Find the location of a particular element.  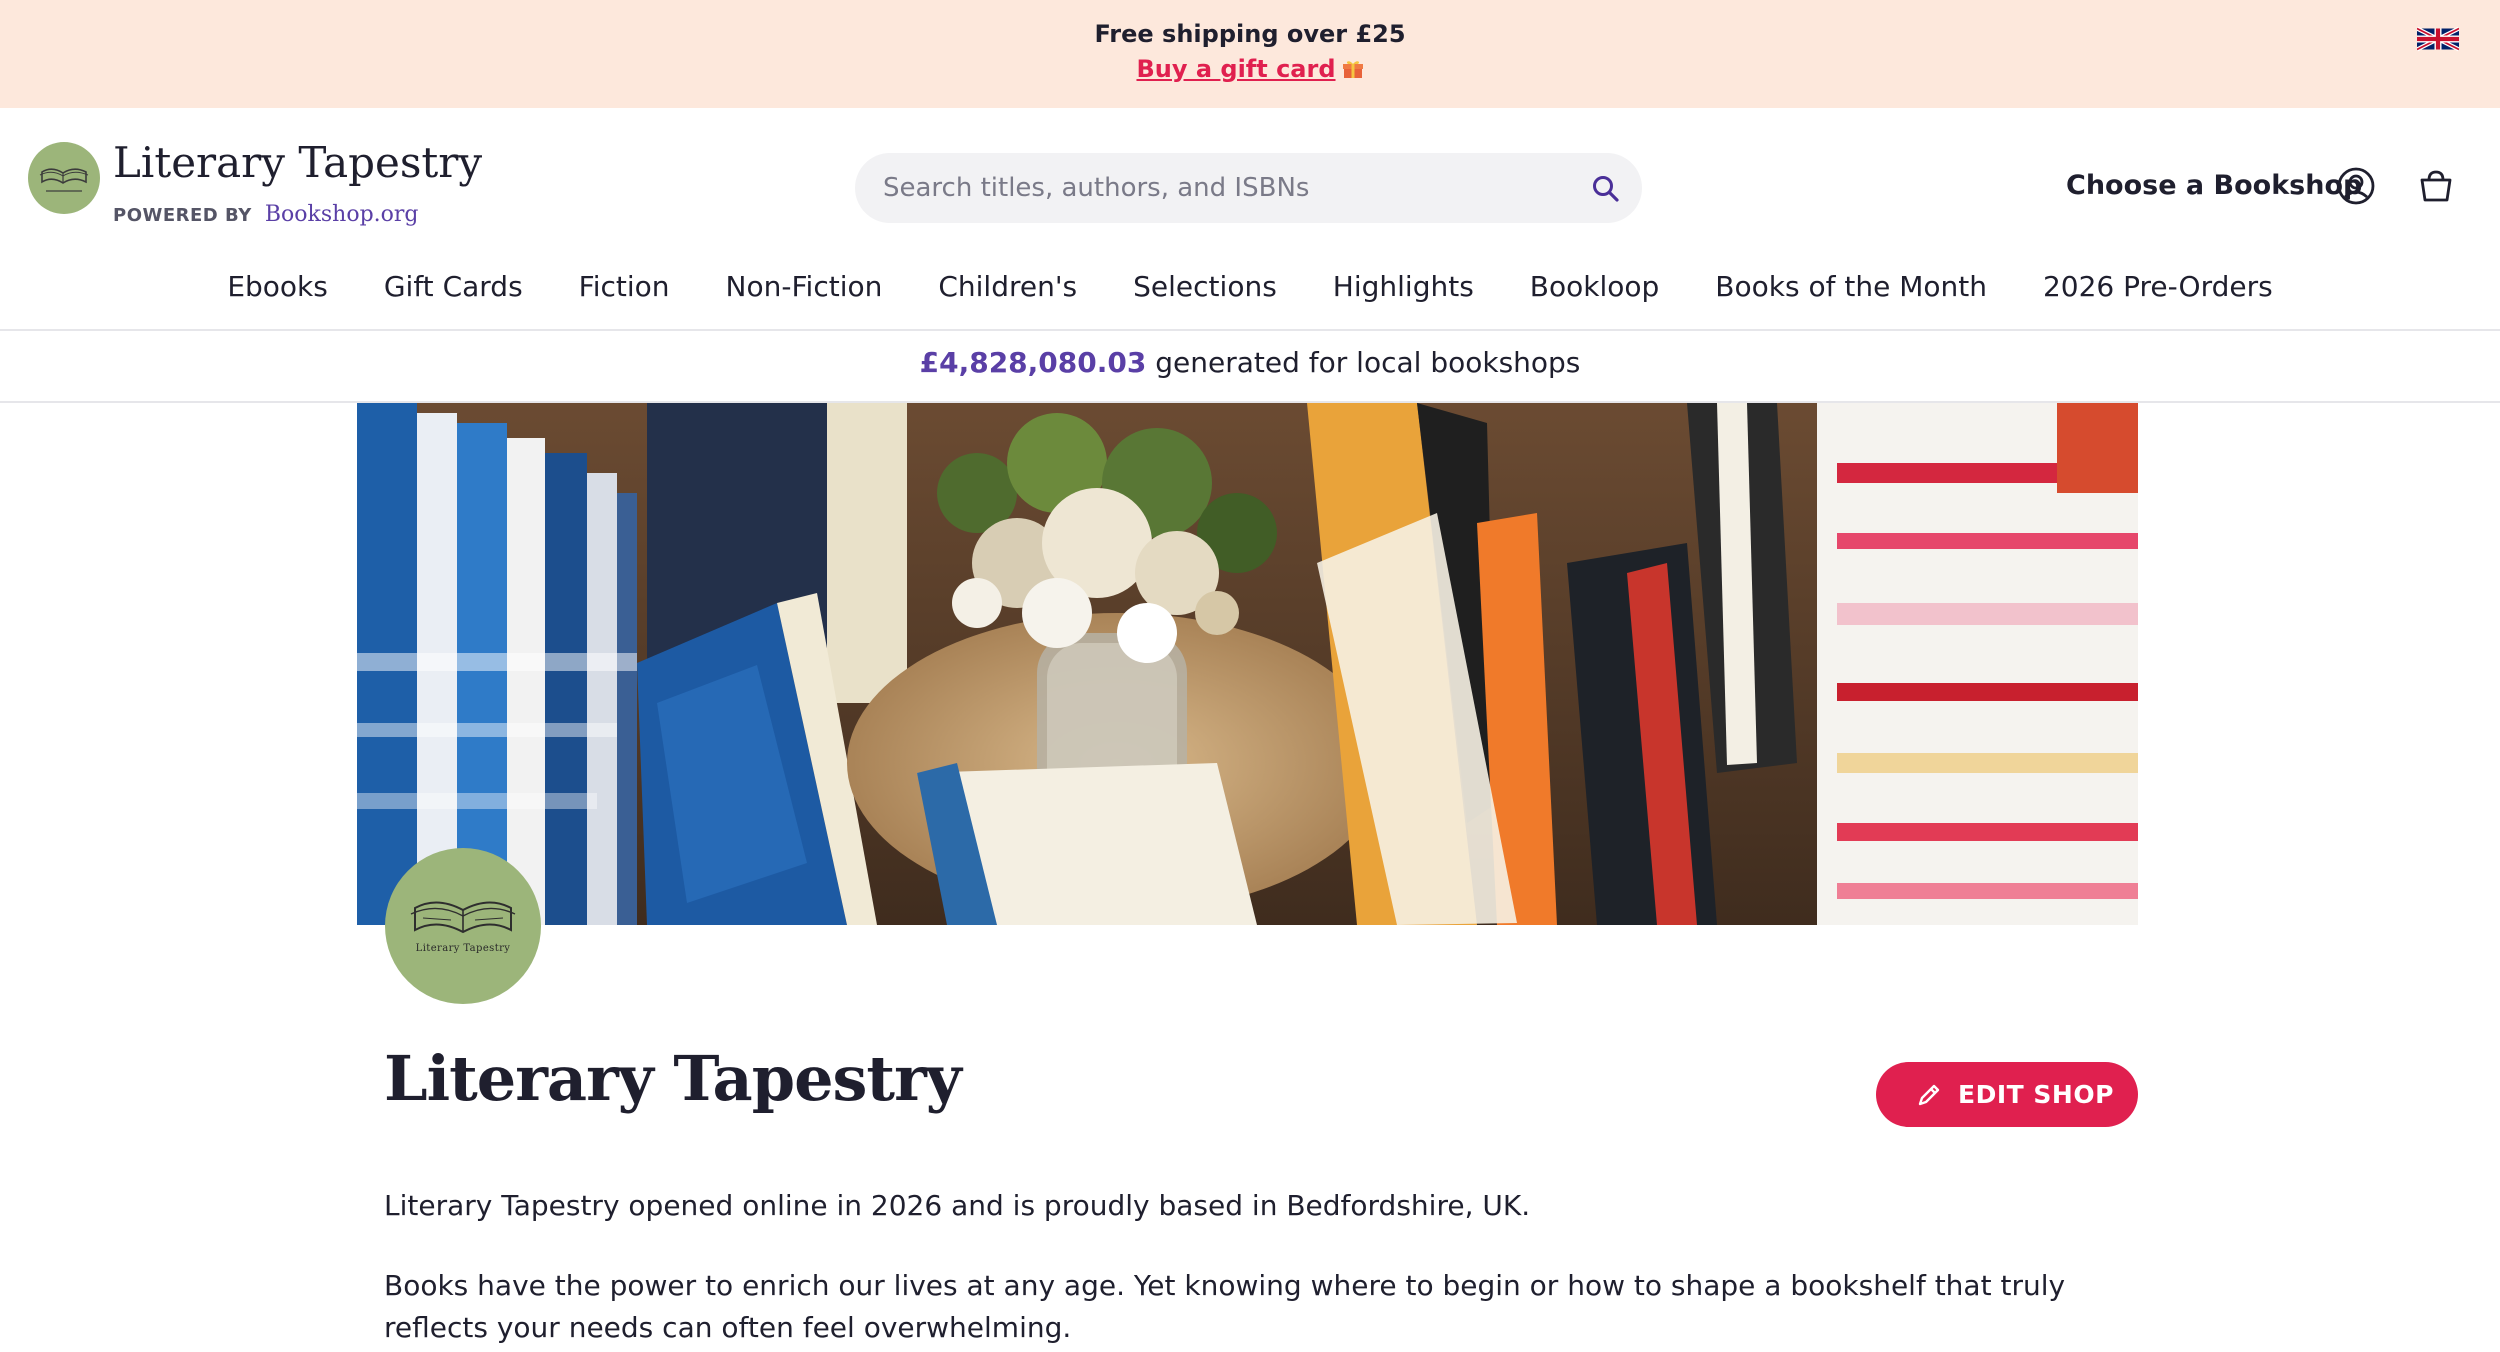

search-bar is located at coordinates (1248, 188).